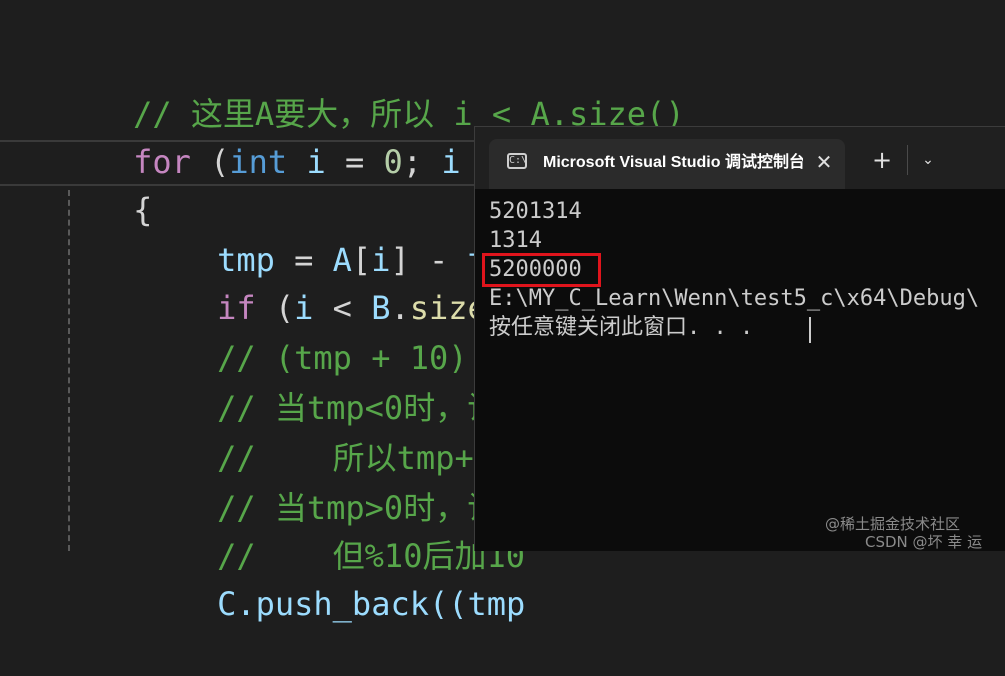  What do you see at coordinates (928, 160) in the screenshot?
I see `chevron-down-icon: ⌄` at bounding box center [928, 160].